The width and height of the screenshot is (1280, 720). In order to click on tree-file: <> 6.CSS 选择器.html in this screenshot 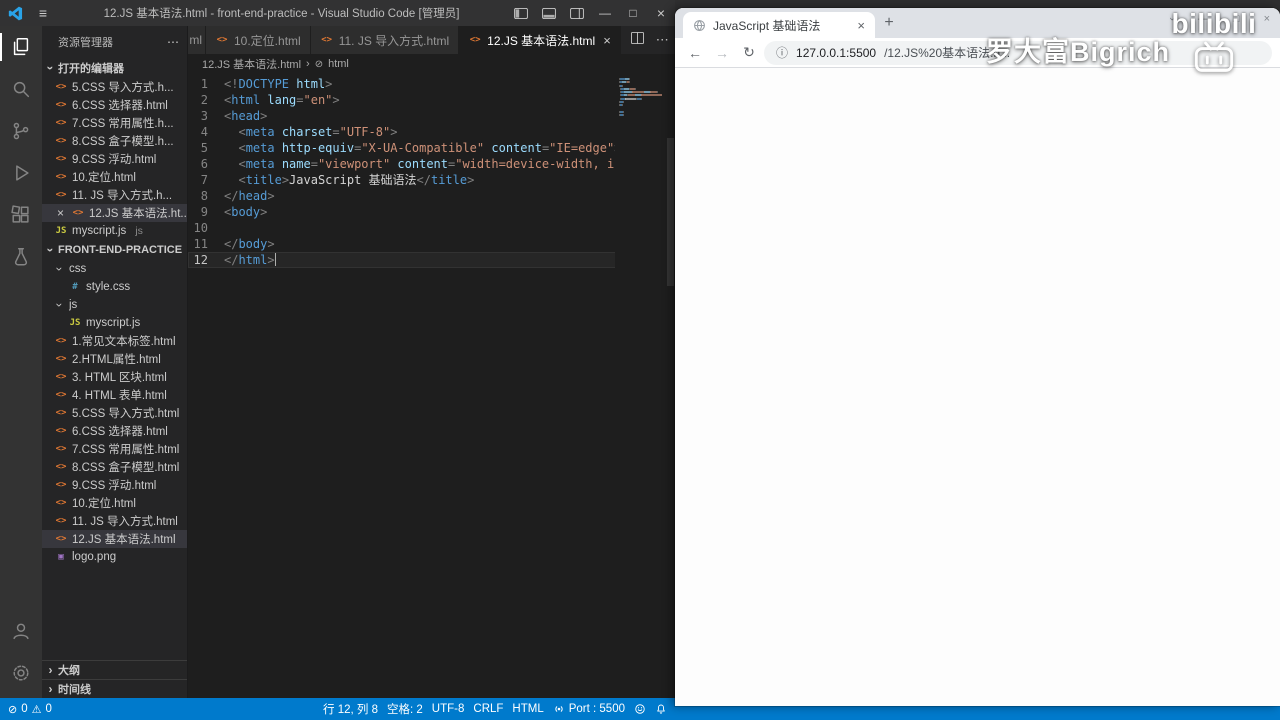, I will do `click(114, 431)`.